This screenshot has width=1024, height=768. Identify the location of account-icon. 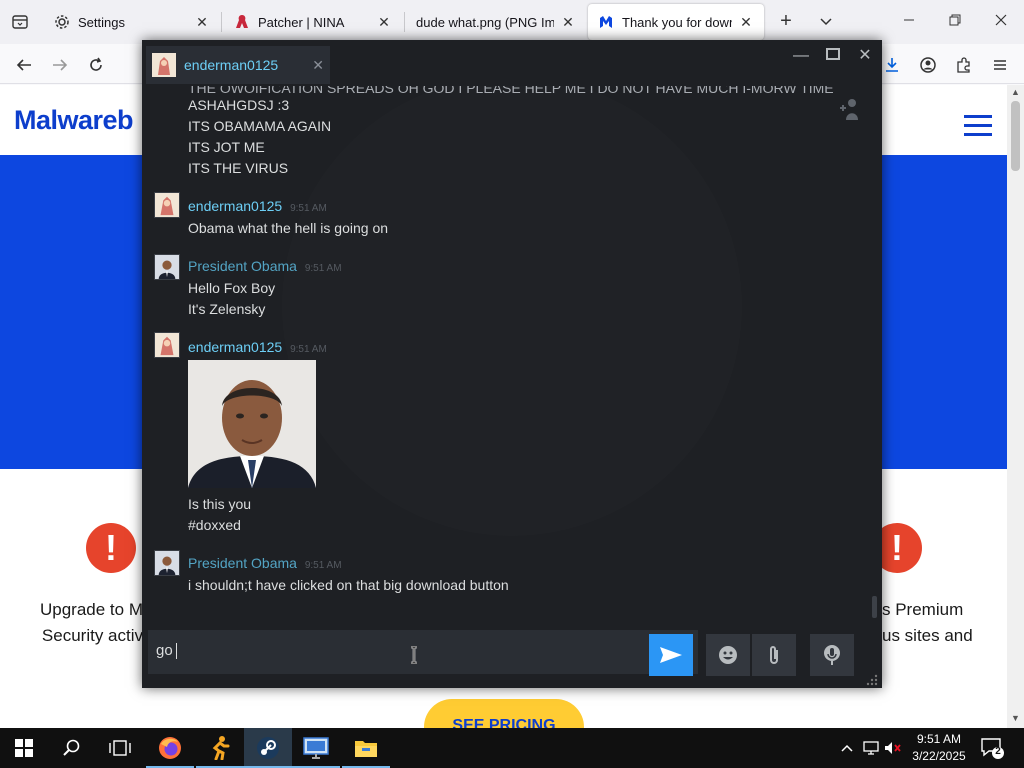
(928, 65).